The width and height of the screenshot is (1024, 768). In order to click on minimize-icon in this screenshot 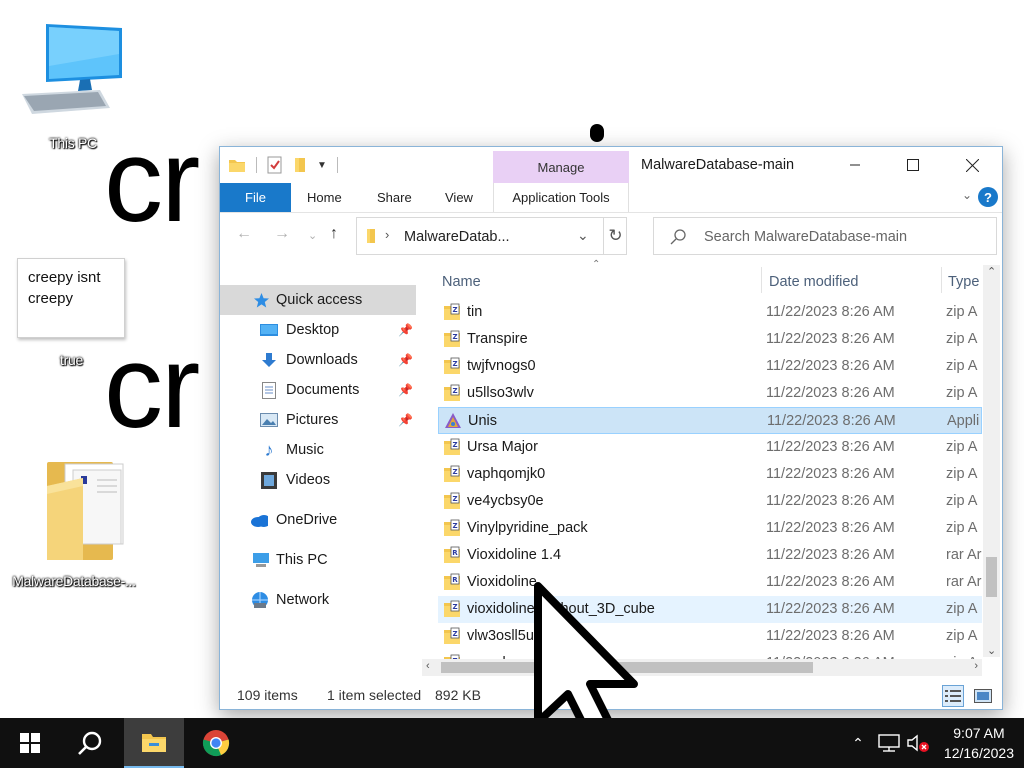, I will do `click(855, 165)`.